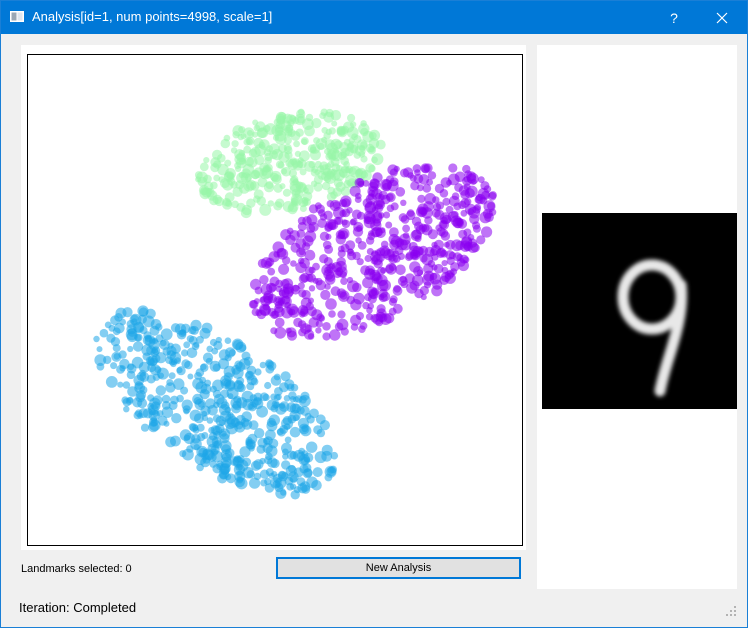 This screenshot has height=628, width=748. Describe the element at coordinates (674, 17) in the screenshot. I see `help-button: ?` at that location.